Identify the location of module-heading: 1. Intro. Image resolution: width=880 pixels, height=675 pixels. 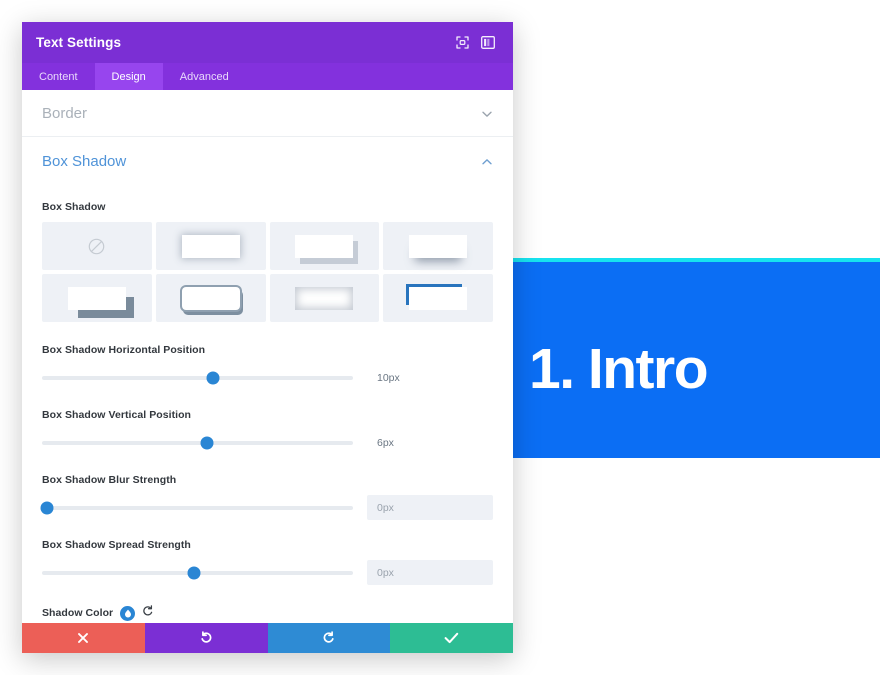
(619, 369).